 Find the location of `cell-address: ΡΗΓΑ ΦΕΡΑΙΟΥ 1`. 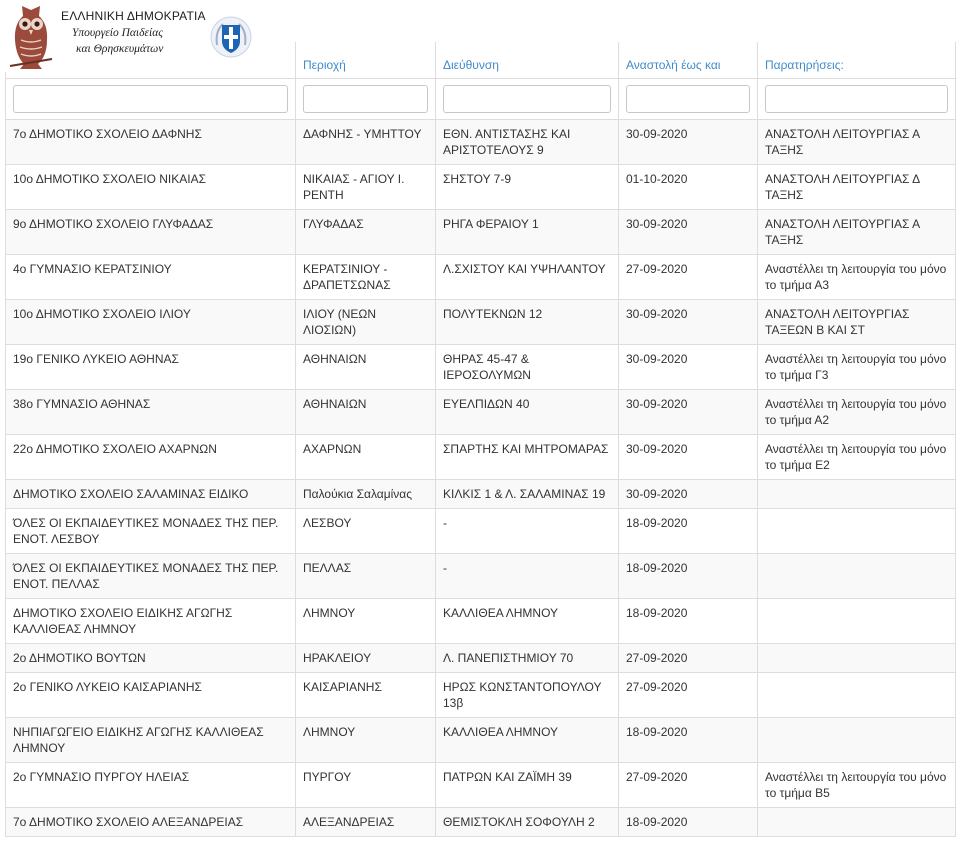

cell-address: ΡΗΓΑ ΦΕΡΑΙΟΥ 1 is located at coordinates (527, 232).